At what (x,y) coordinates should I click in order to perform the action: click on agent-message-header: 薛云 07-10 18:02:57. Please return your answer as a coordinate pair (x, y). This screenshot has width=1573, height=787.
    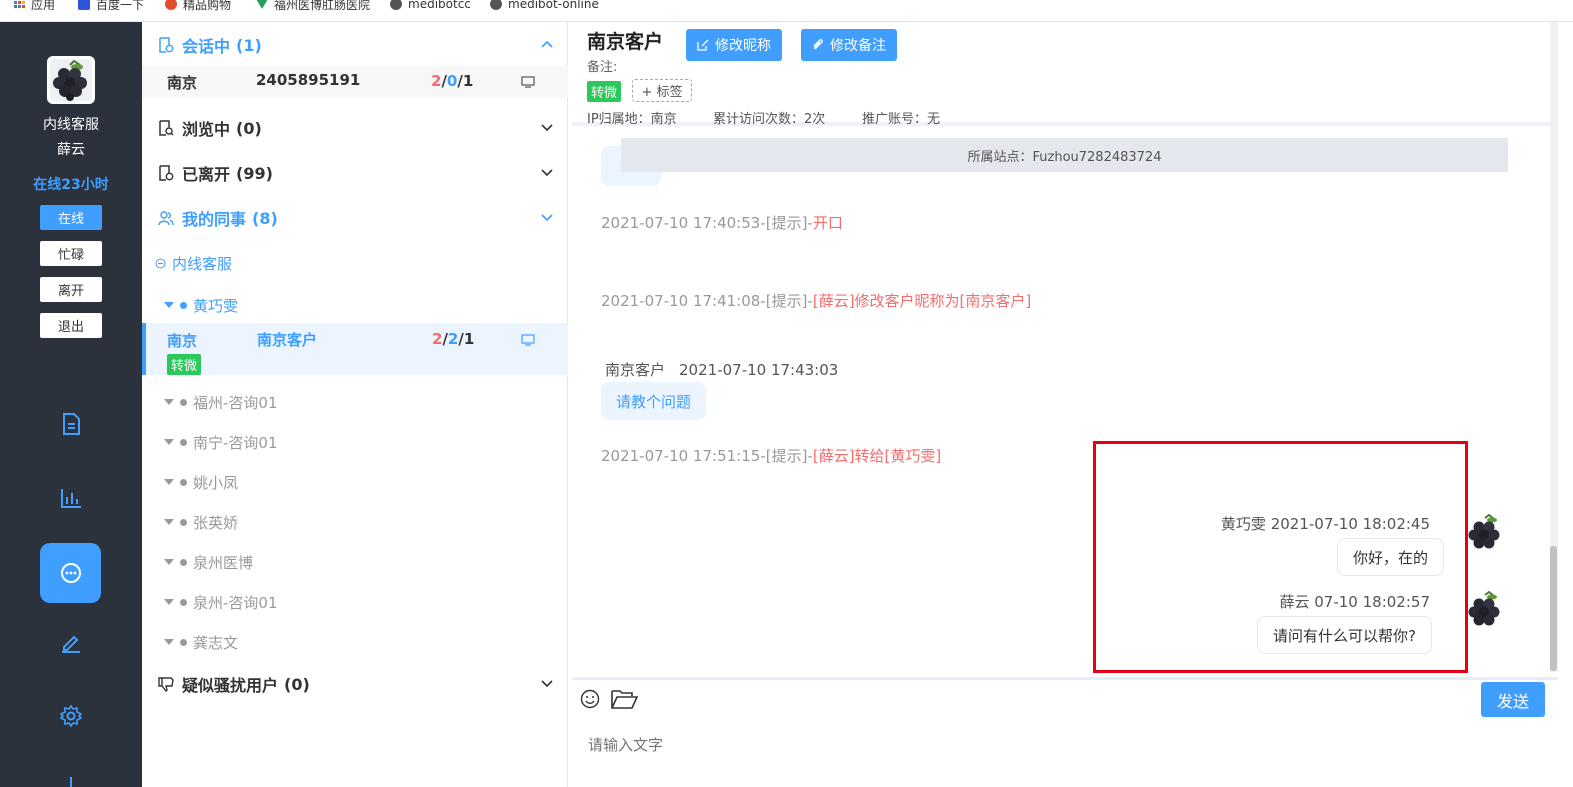
    Looking at the image, I should click on (1355, 602).